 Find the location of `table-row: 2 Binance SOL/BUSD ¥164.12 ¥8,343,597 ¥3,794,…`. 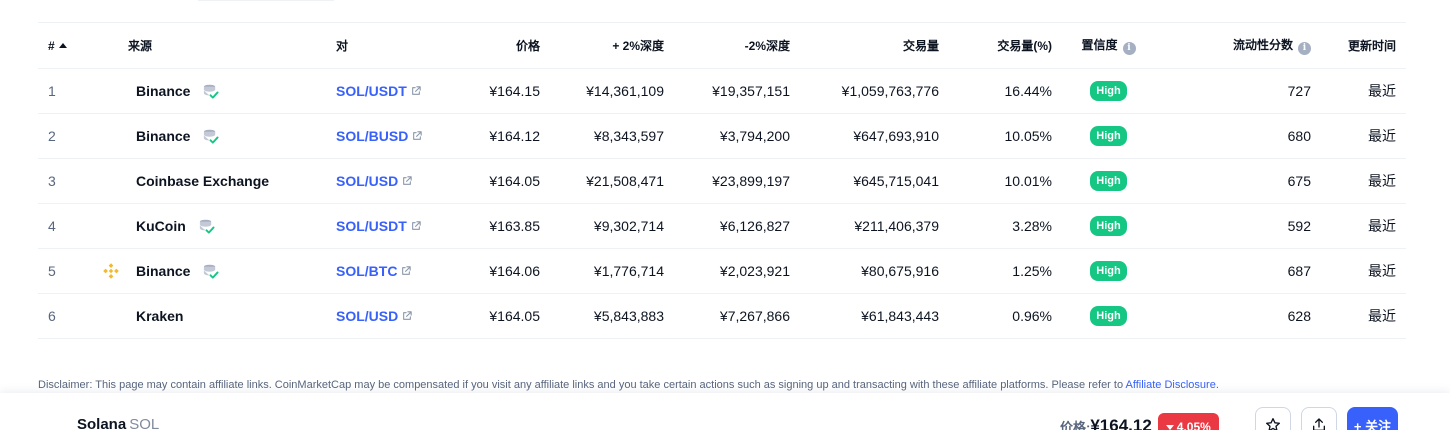

table-row: 2 Binance SOL/BUSD ¥164.12 ¥8,343,597 ¥3,794,… is located at coordinates (722, 136).